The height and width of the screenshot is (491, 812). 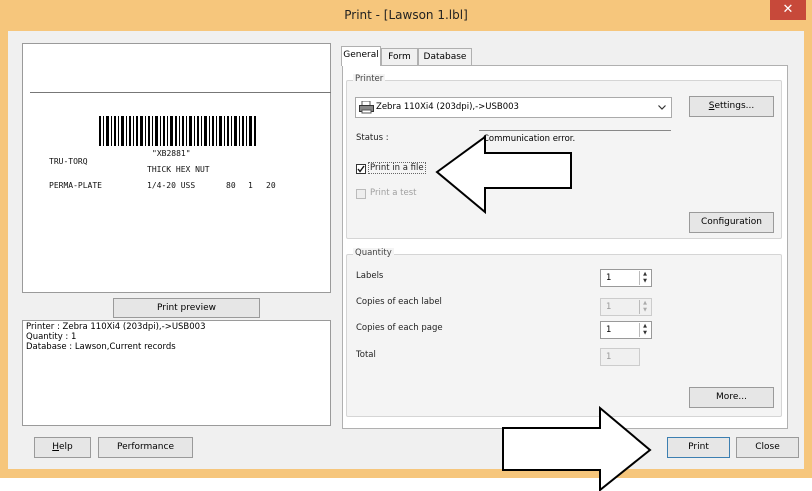 What do you see at coordinates (503, 175) in the screenshot?
I see `left-pointing-arrow-icon` at bounding box center [503, 175].